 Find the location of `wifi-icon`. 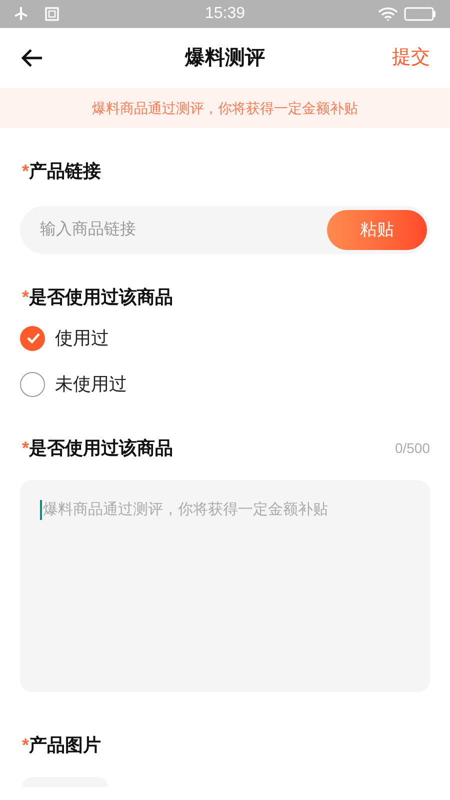

wifi-icon is located at coordinates (388, 14).